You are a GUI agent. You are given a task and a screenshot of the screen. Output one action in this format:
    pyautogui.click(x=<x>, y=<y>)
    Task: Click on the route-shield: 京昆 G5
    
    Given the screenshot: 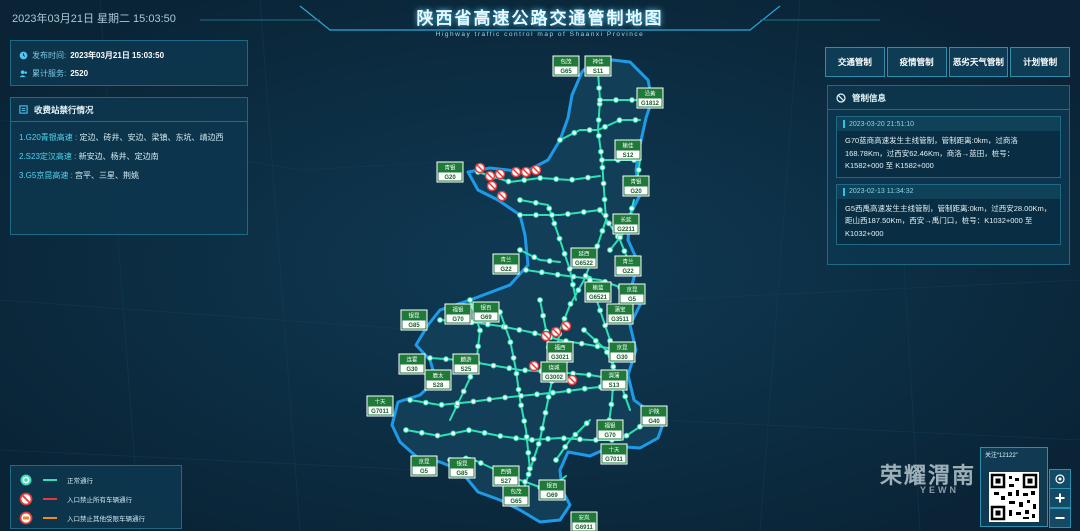 What is the action you would take?
    pyautogui.click(x=632, y=294)
    